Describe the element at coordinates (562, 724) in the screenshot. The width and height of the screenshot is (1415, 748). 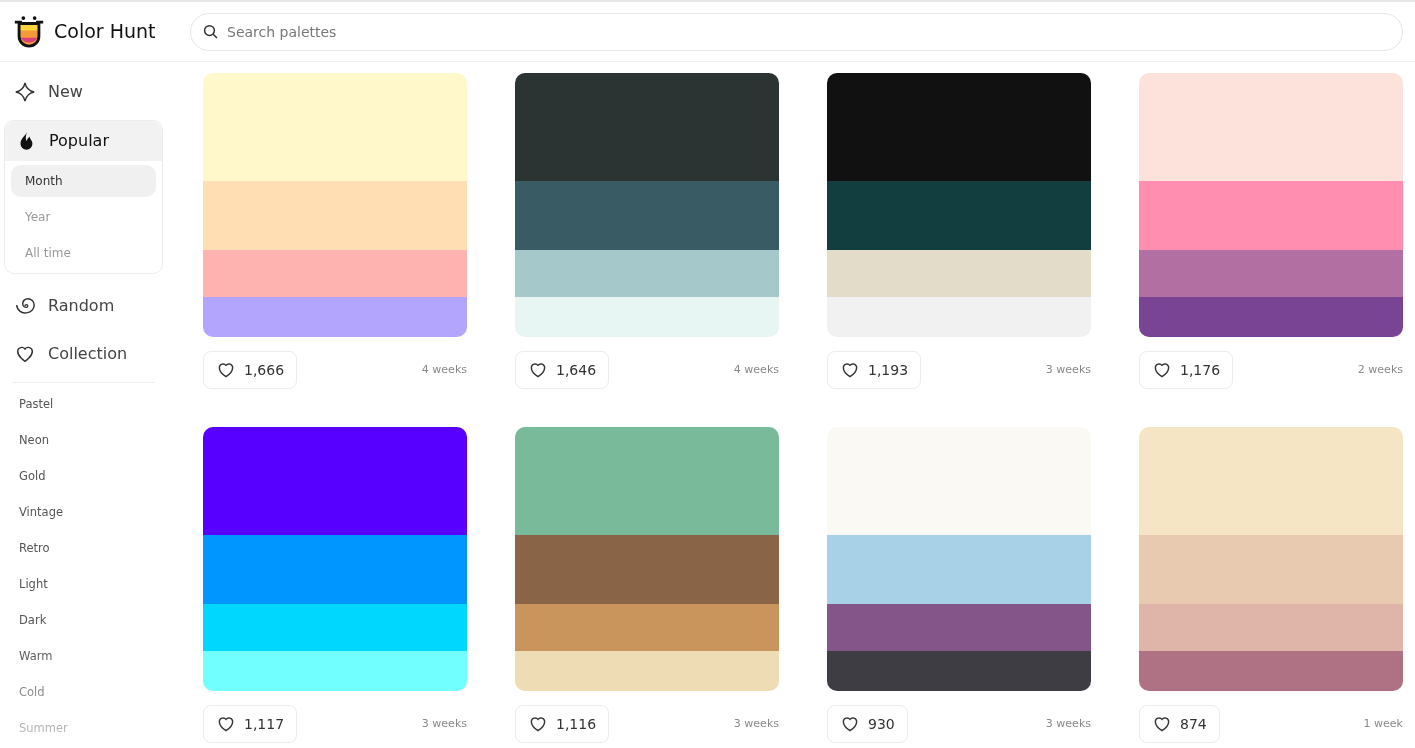
I see `like-button: 1,116` at that location.